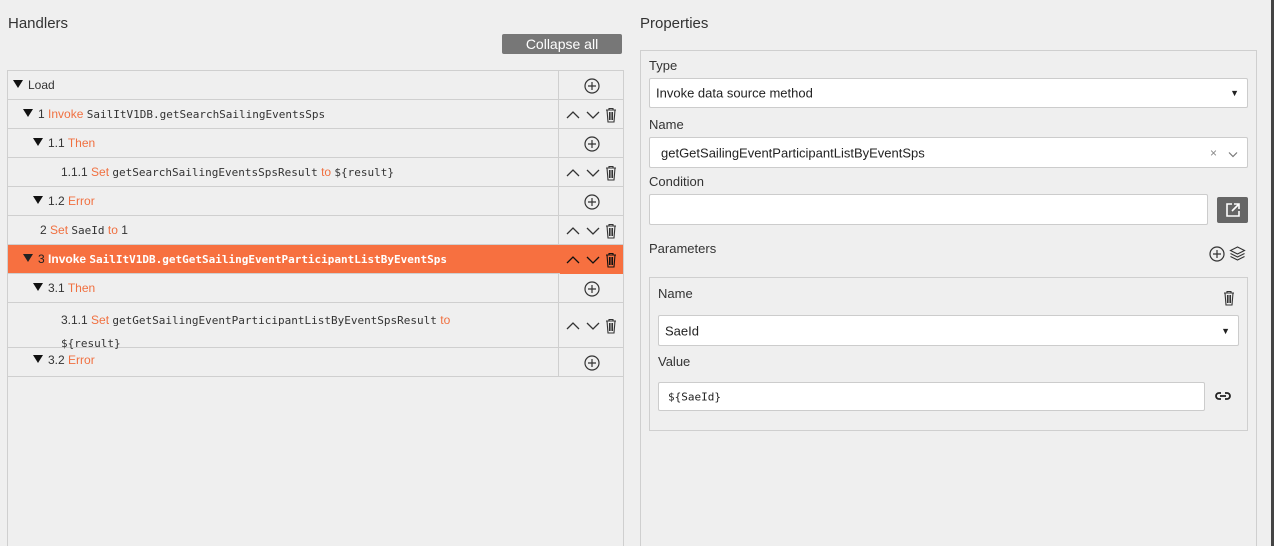 The height and width of the screenshot is (546, 1274). Describe the element at coordinates (315, 288) in the screenshot. I see `tree-row-3-1: 3.1 Then` at that location.